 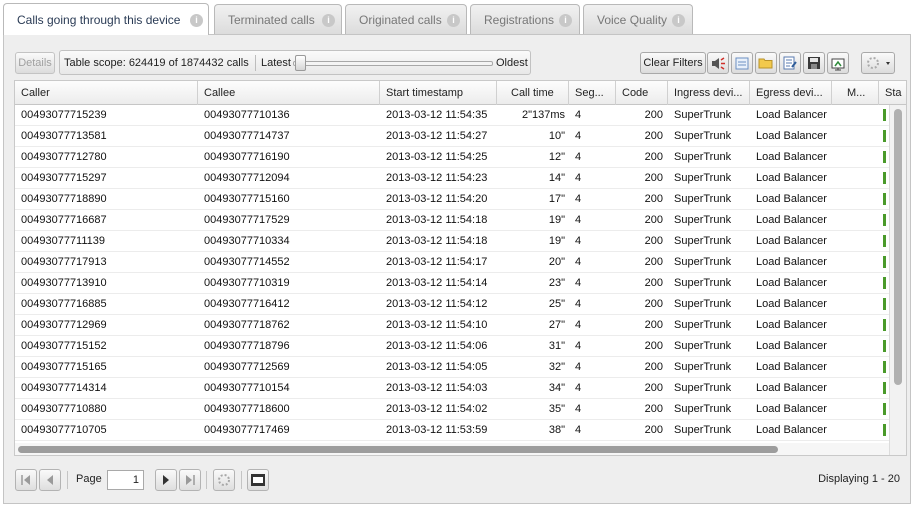 What do you see at coordinates (398, 449) in the screenshot?
I see `horizontal-scroll-thumb` at bounding box center [398, 449].